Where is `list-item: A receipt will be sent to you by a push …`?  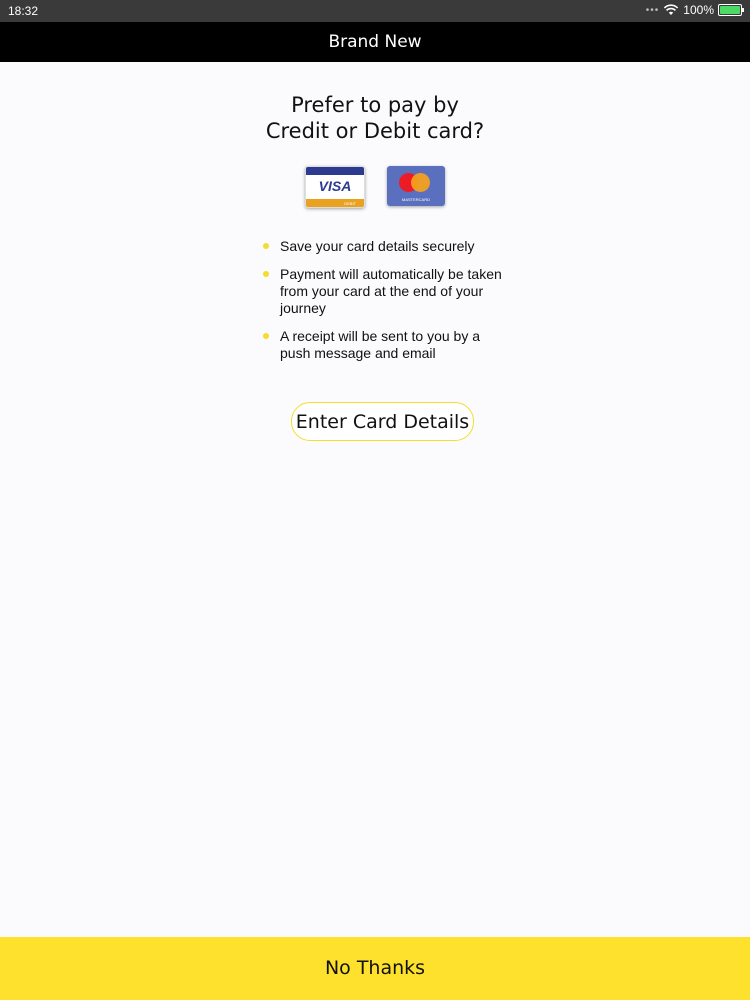 list-item: A receipt will be sent to you by a push … is located at coordinates (383, 345).